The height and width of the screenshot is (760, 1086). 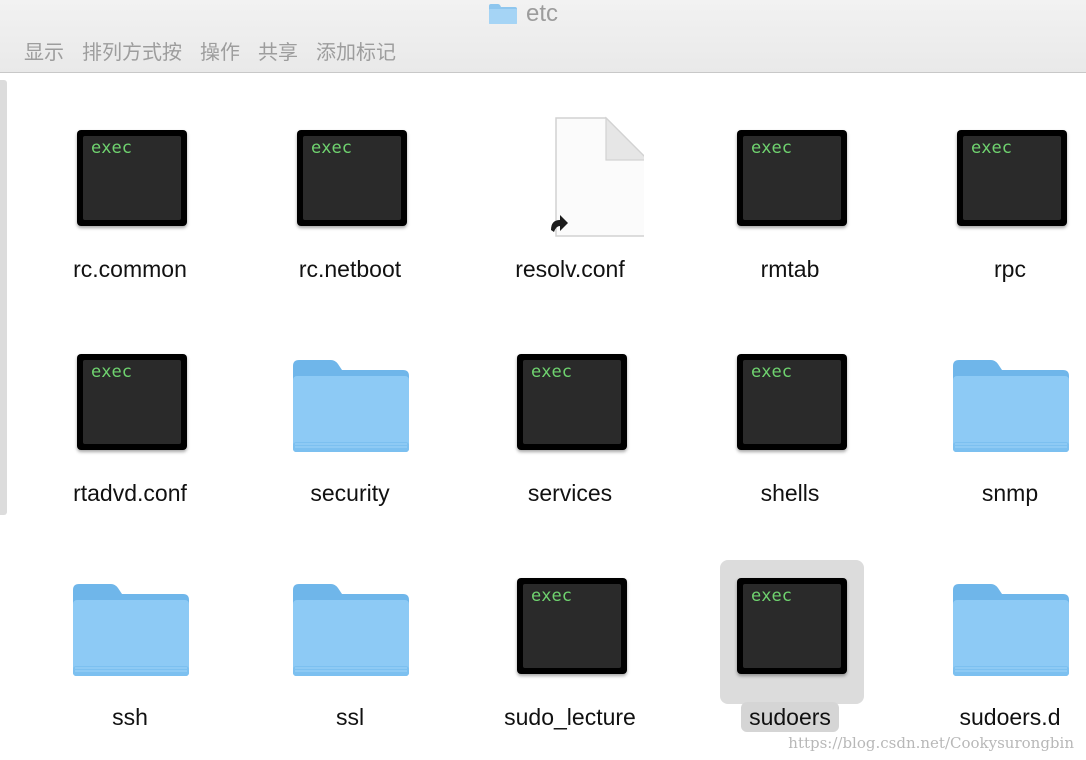 I want to click on file-item: ssh, so click(x=130, y=650).